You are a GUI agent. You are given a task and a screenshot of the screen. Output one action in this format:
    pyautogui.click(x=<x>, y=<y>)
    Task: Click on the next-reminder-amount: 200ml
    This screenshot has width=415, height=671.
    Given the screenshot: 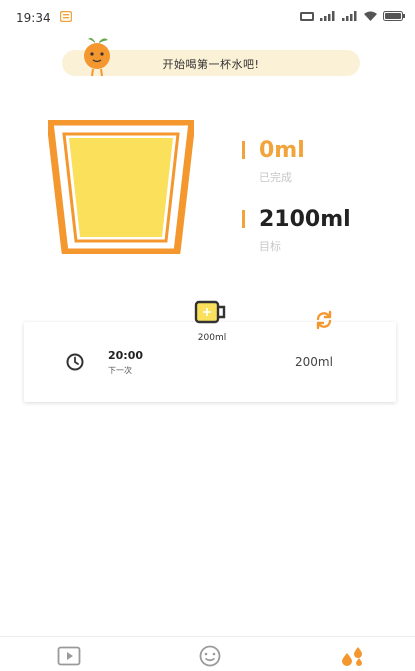 What is the action you would take?
    pyautogui.click(x=314, y=362)
    